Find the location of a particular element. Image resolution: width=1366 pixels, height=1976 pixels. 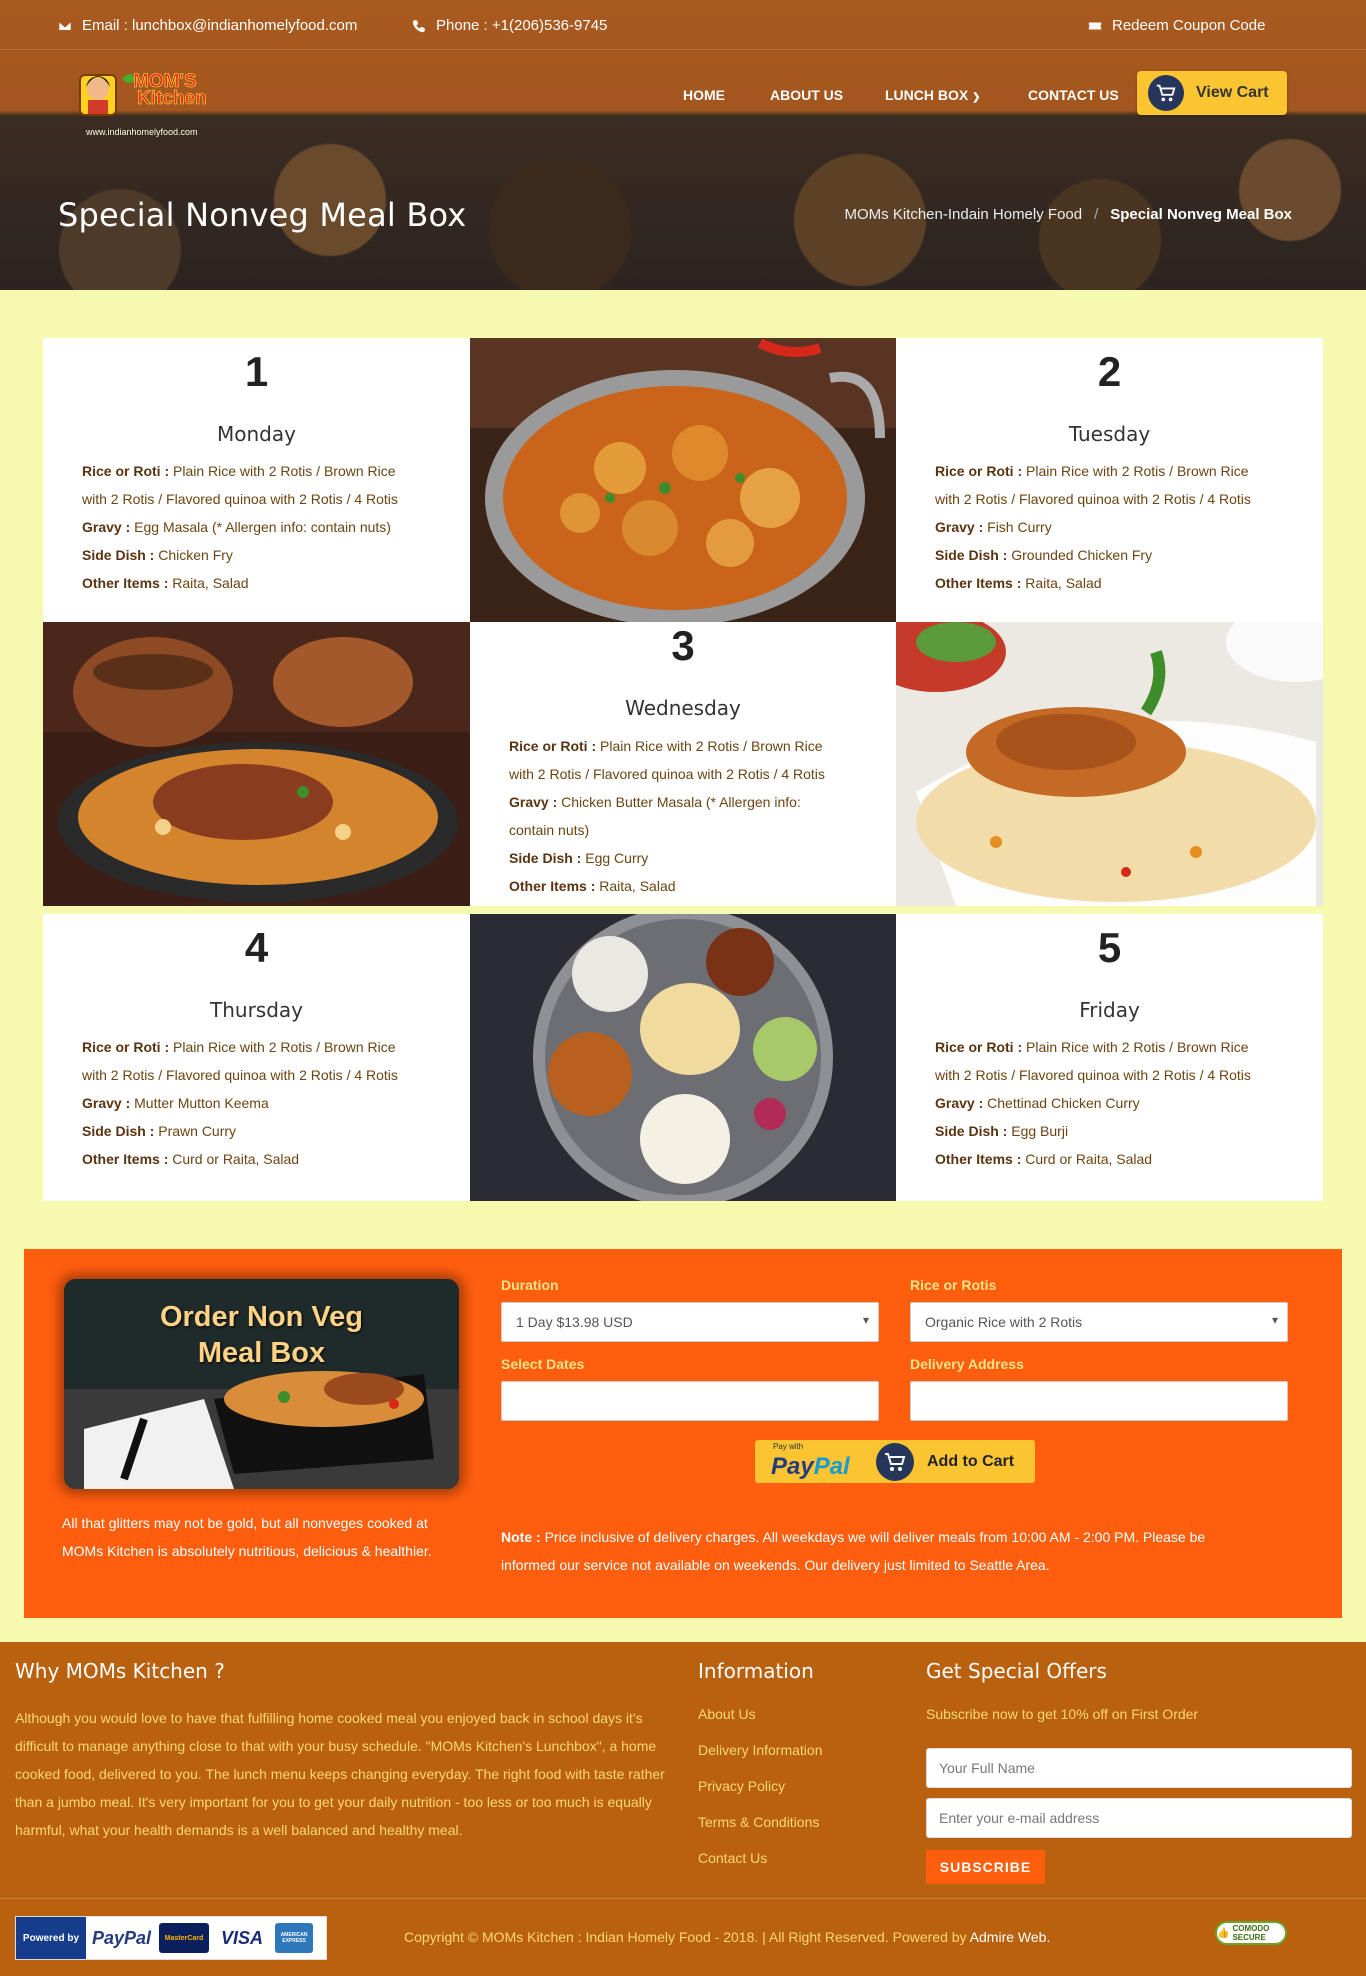

redeem-coupon-link: Redeem Coupon Code is located at coordinates (1176, 25).